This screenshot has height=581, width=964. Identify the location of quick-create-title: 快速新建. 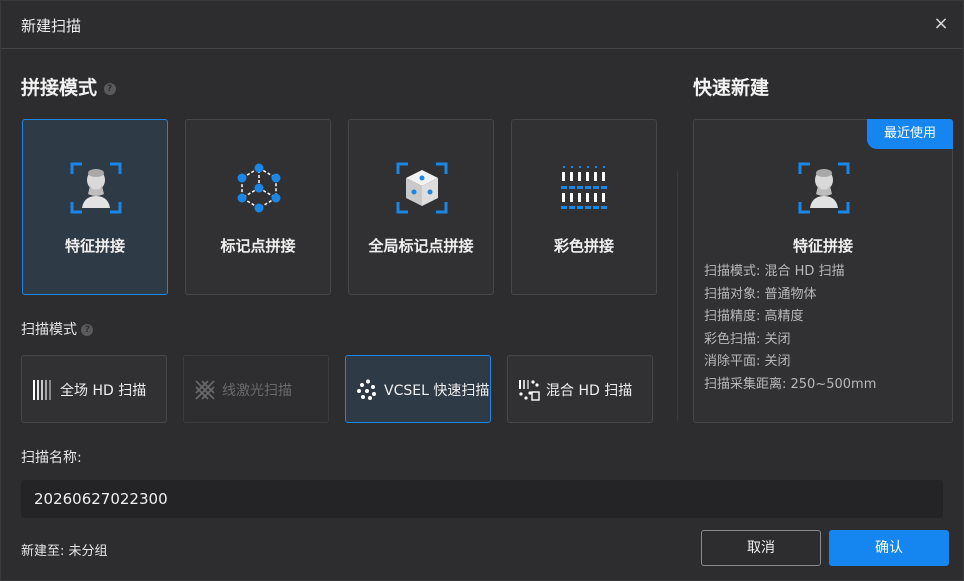
(731, 88).